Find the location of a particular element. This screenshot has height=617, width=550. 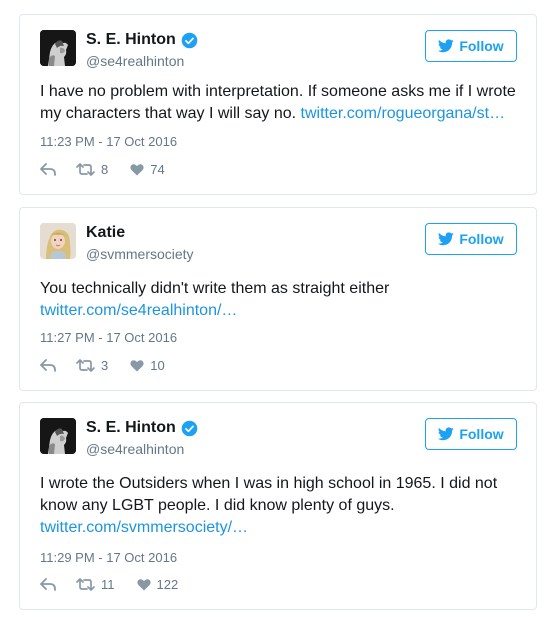

tweet-timestamp: 11:23 PM - 17 Oct 2016 is located at coordinates (108, 141).